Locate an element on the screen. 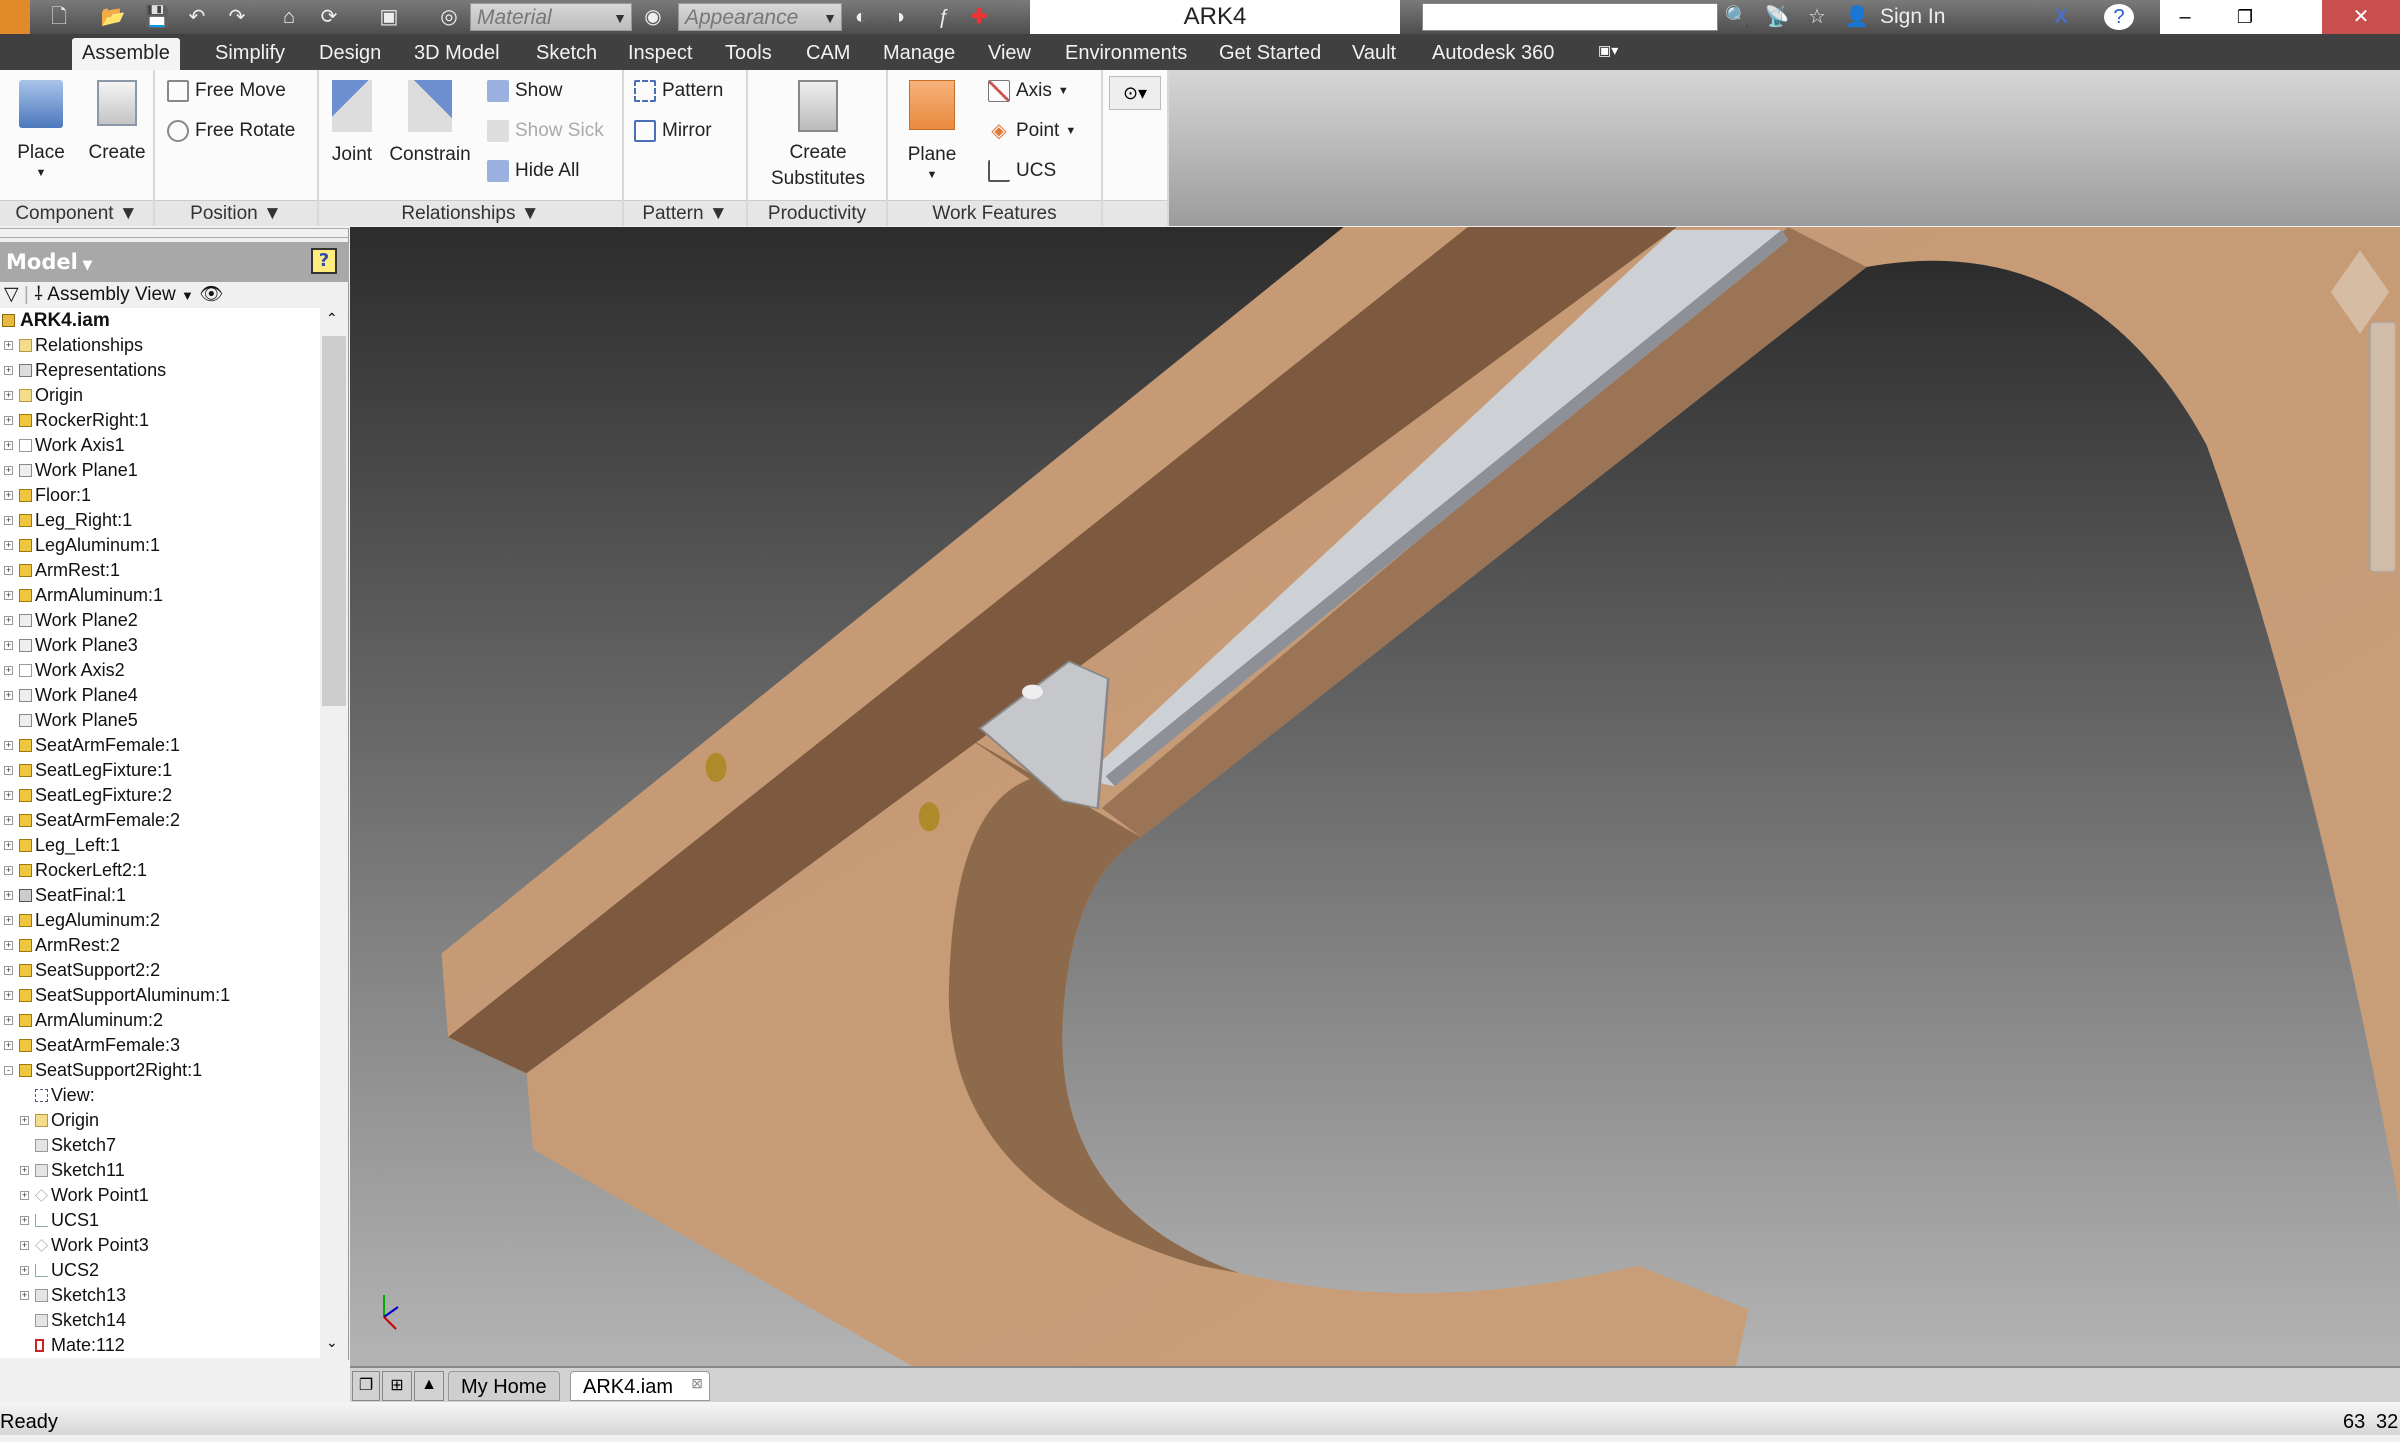  tile-windows-icon: ⊞ is located at coordinates (397, 1386).